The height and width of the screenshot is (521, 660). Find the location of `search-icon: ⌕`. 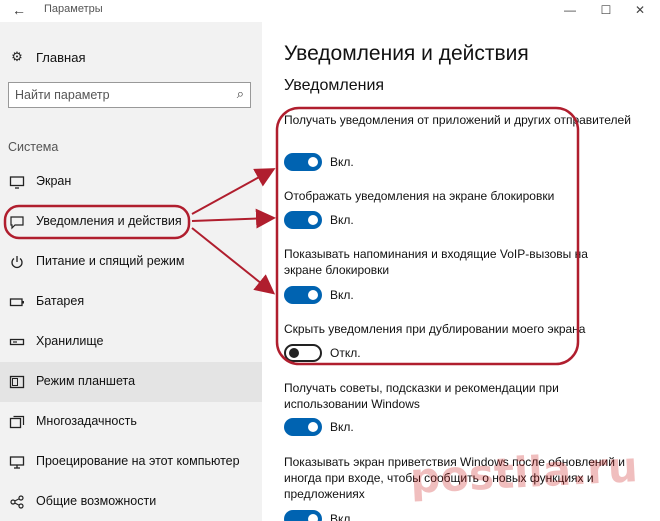

search-icon: ⌕ is located at coordinates (240, 94).